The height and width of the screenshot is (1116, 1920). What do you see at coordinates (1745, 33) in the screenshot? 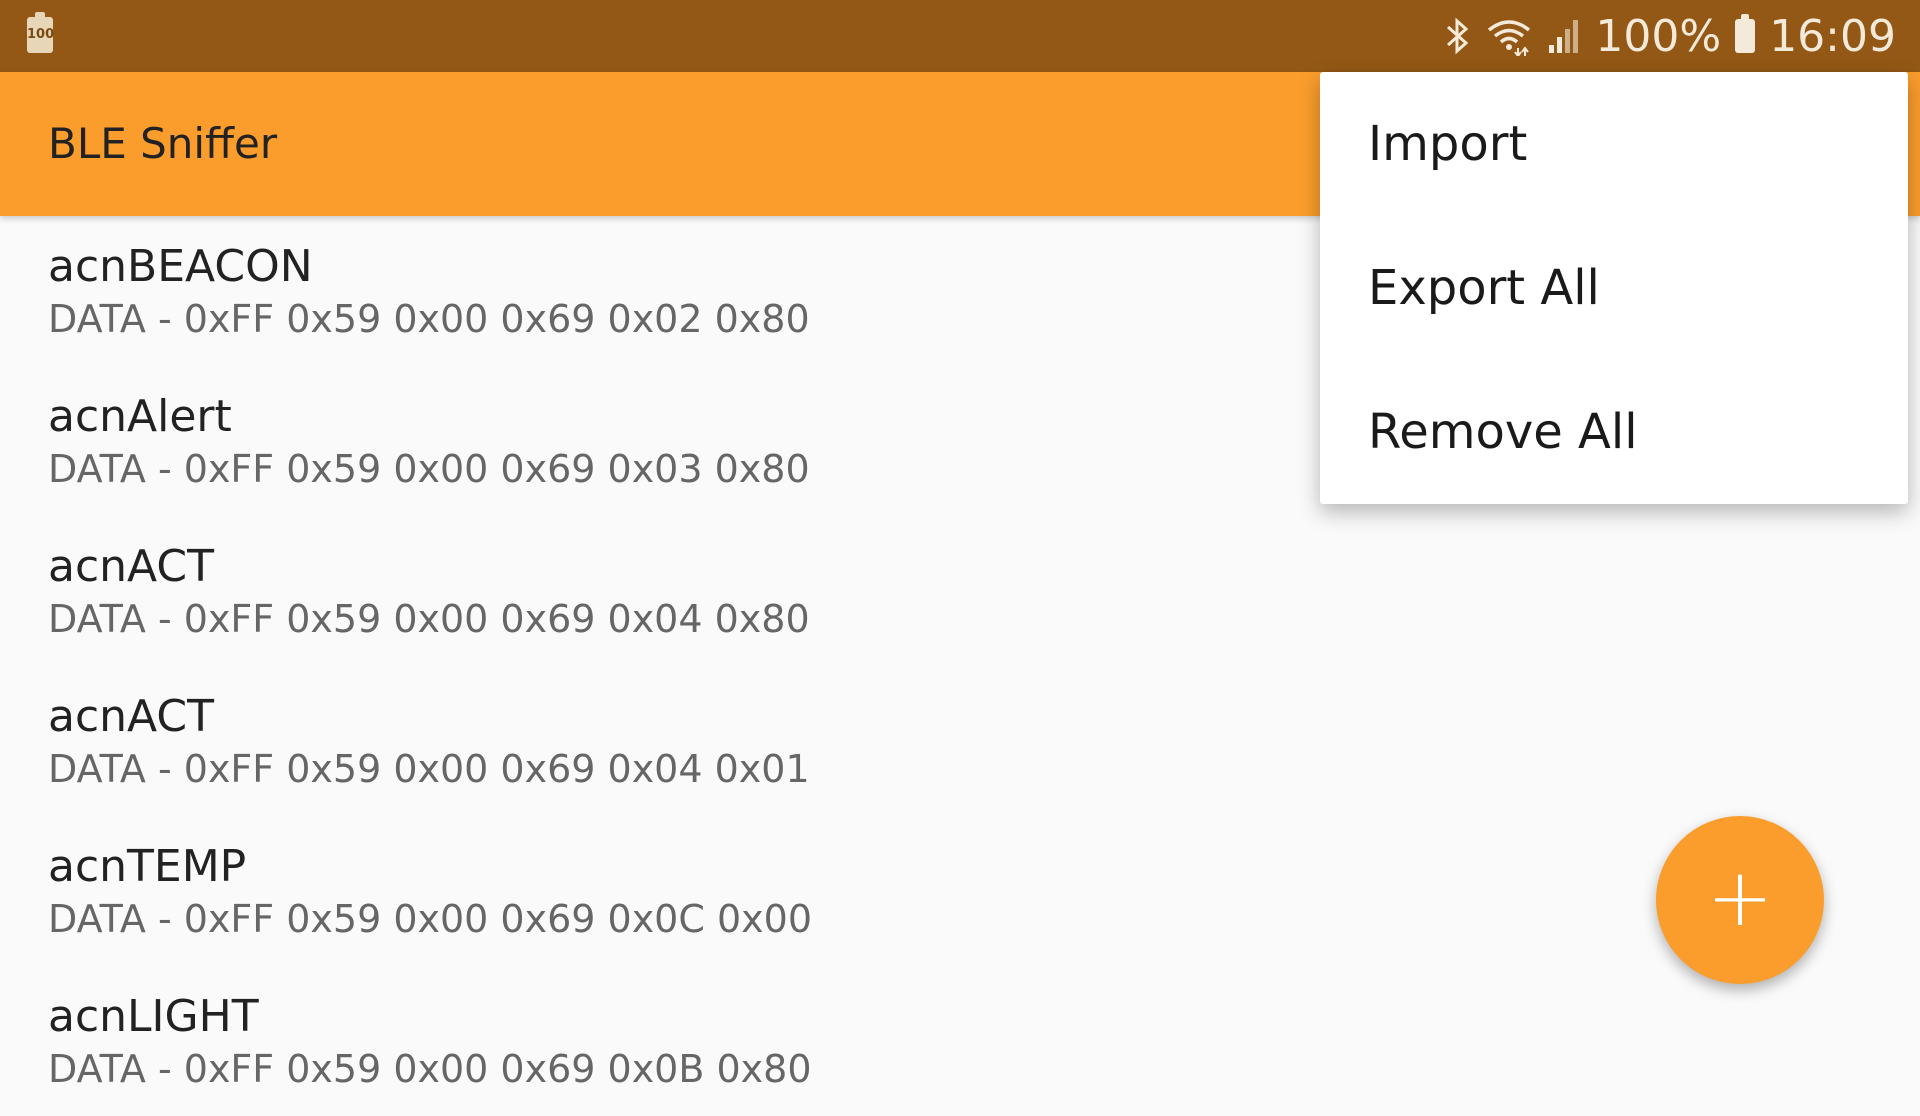
I see `battery-icon` at bounding box center [1745, 33].